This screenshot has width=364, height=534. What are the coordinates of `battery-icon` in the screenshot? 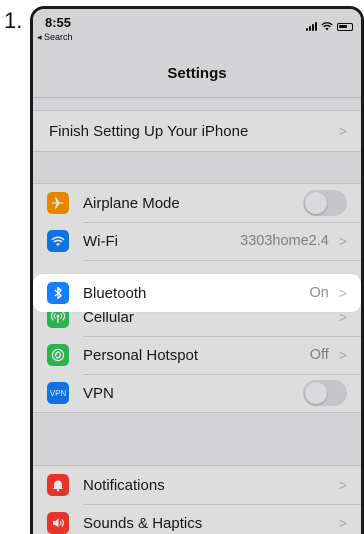 It's located at (345, 27).